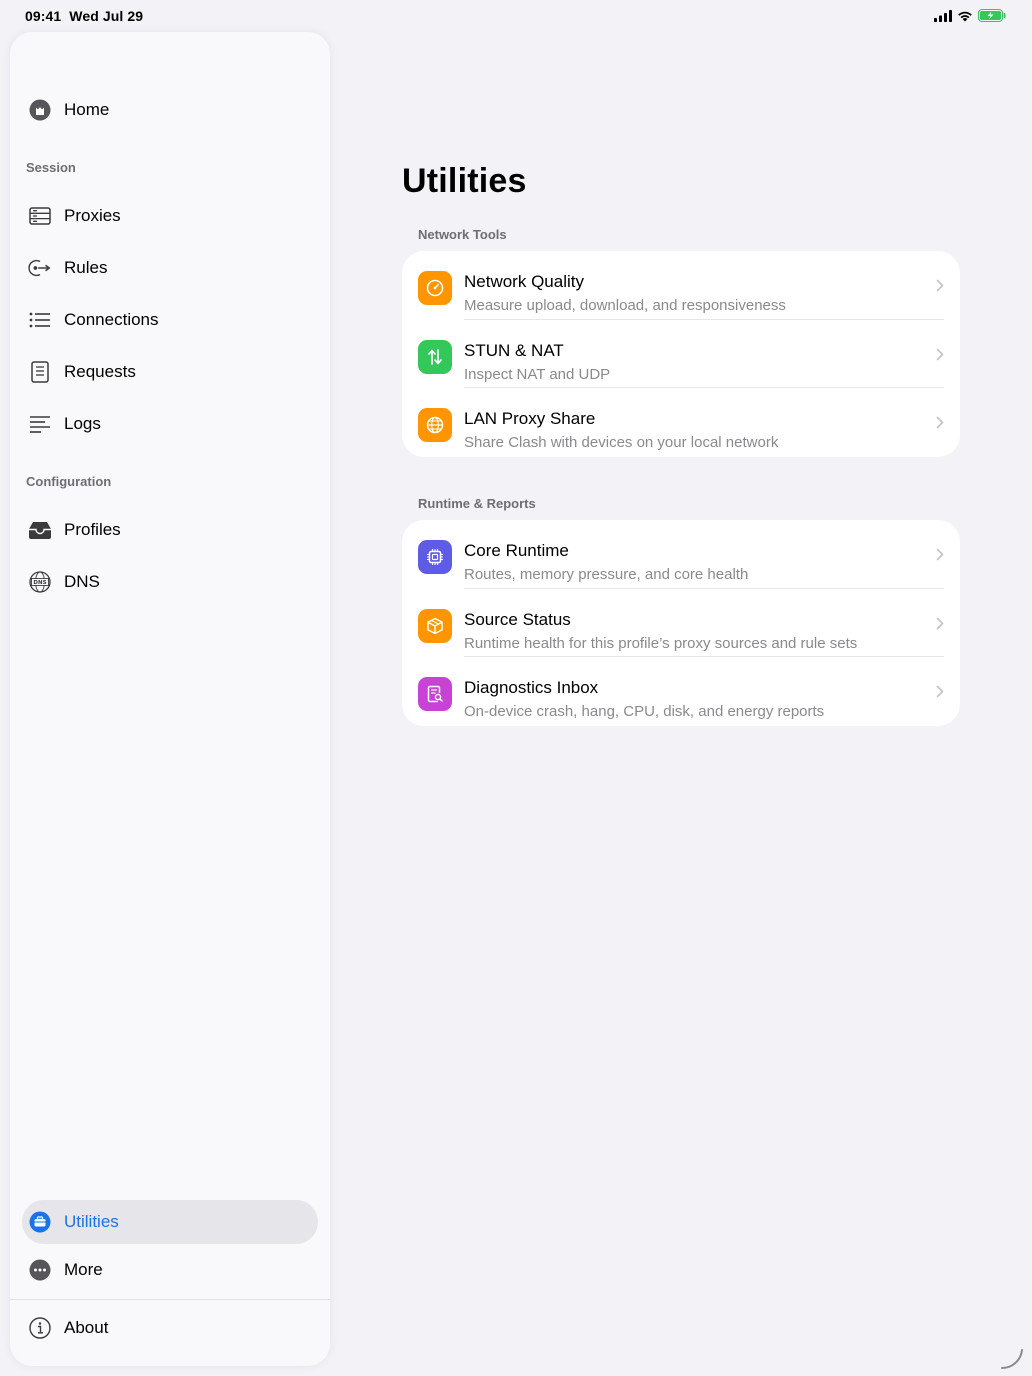  Describe the element at coordinates (170, 1270) in the screenshot. I see `sidebar-item-more: More` at that location.